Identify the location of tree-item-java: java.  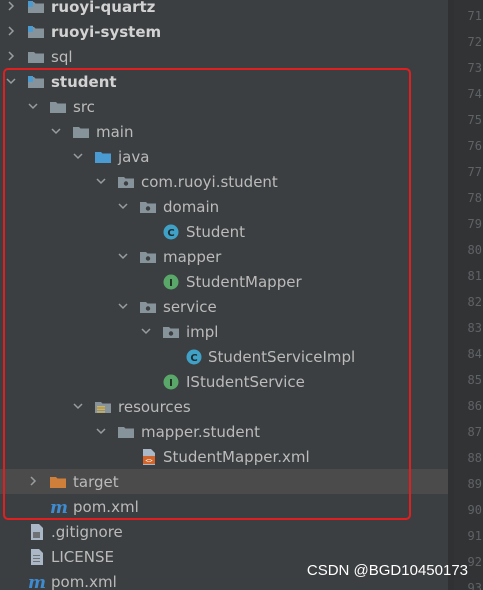
(224, 156).